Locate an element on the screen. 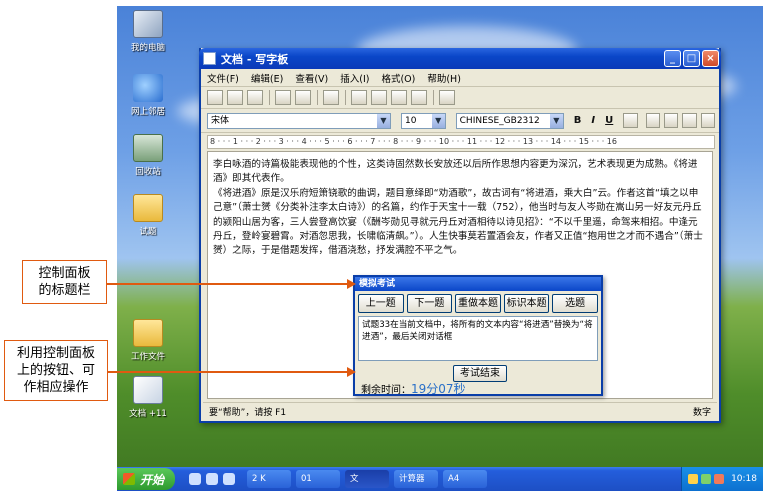 The height and width of the screenshot is (491, 769). callout-pointer is located at coordinates (229, 372).